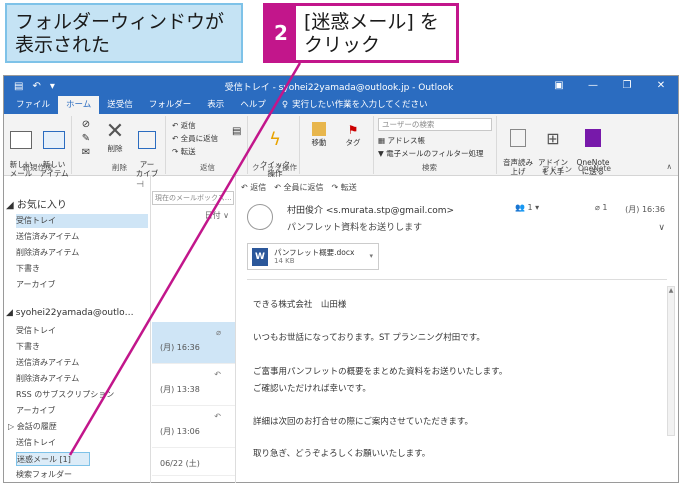 The image size is (681, 485). Describe the element at coordinates (401, 140) in the screenshot. I see `address-book-button: ▦ アドレス帳` at that location.